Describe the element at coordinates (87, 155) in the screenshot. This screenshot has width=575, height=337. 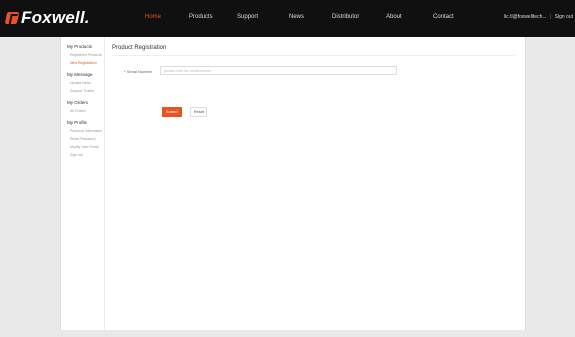
I see `sidebar-item-sign-out: Sign out` at that location.